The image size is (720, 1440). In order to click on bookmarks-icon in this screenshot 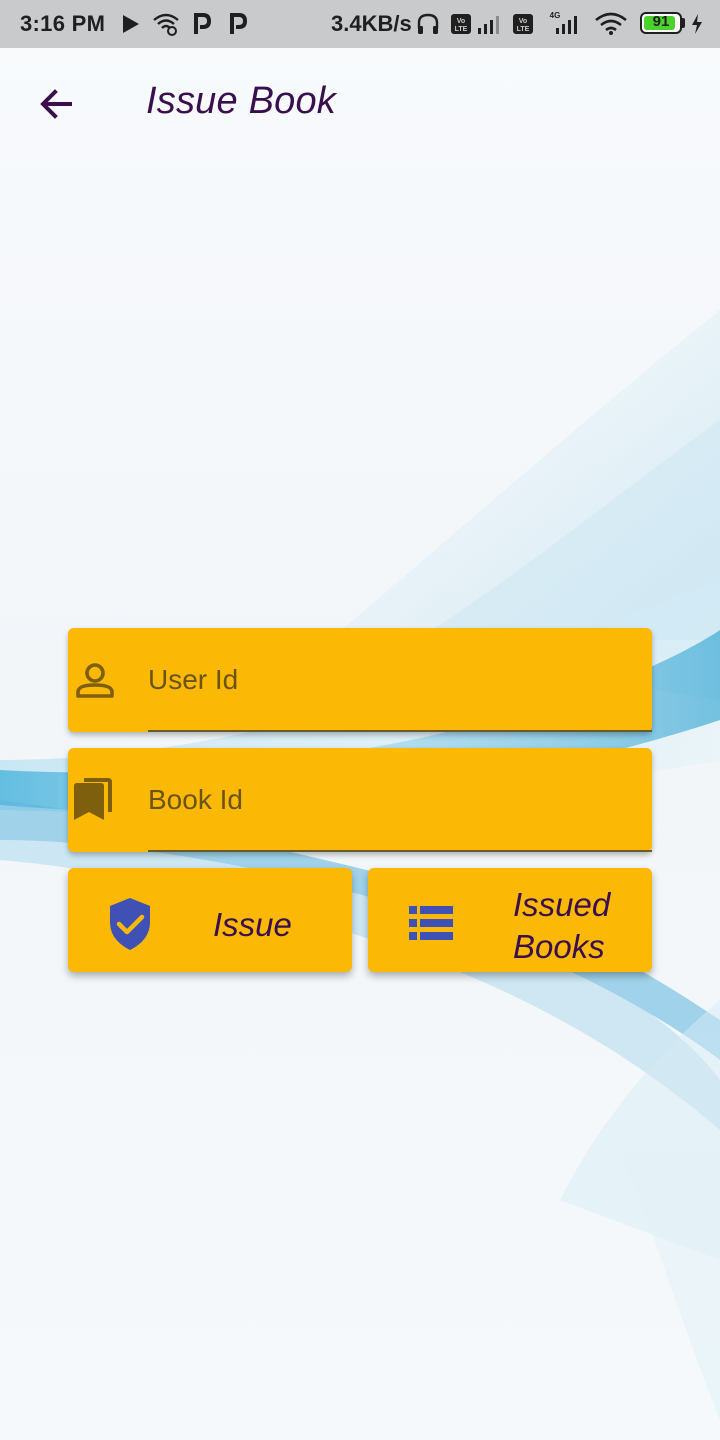, I will do `click(93, 799)`.